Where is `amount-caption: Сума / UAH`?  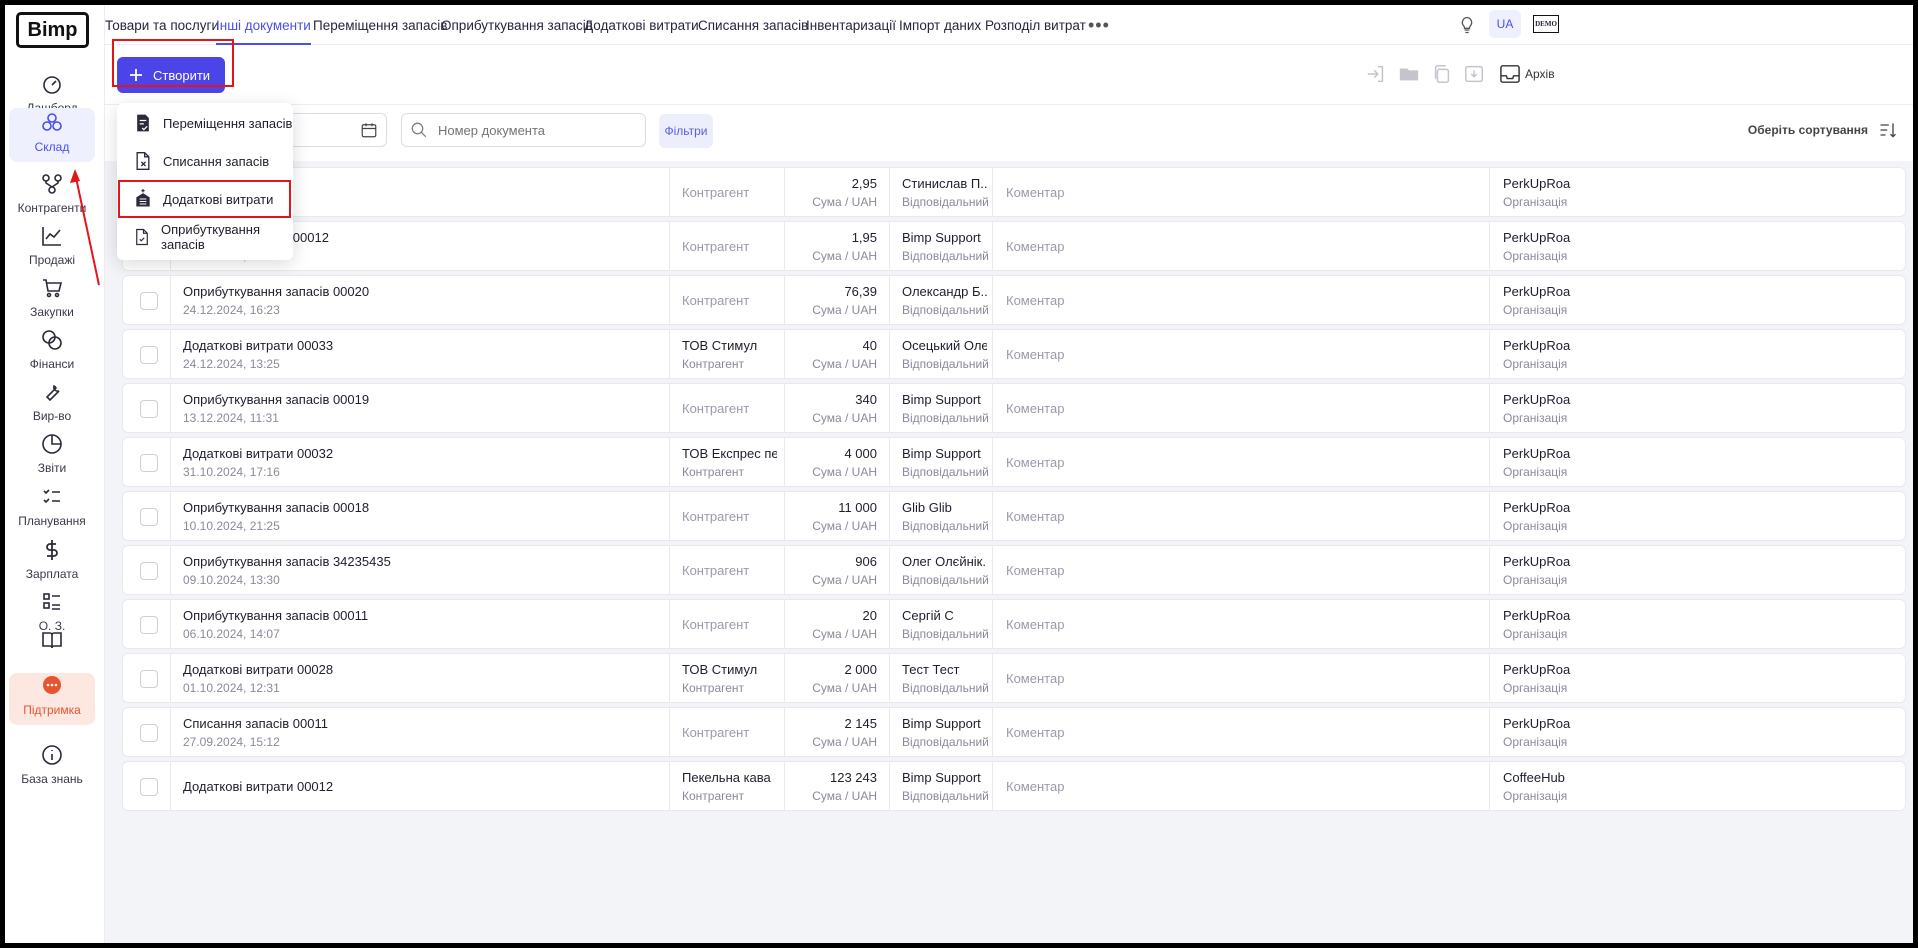
amount-caption: Сума / UAH is located at coordinates (844, 795).